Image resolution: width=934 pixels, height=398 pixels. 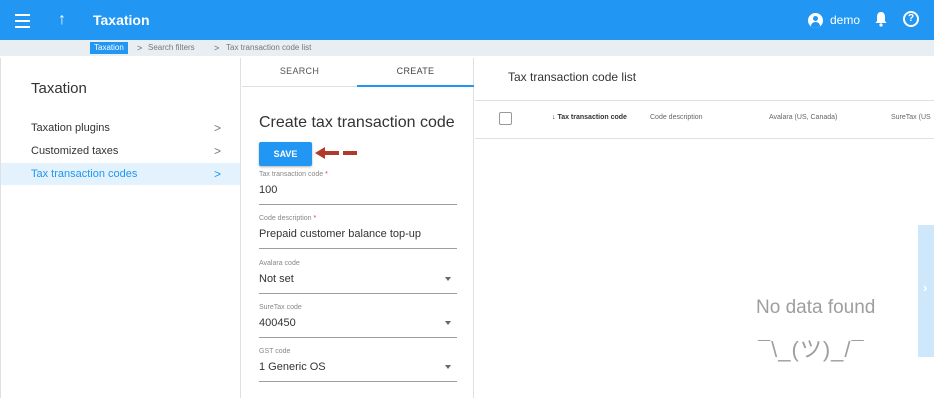 What do you see at coordinates (23, 20) in the screenshot?
I see `hamburger-menu-icon` at bounding box center [23, 20].